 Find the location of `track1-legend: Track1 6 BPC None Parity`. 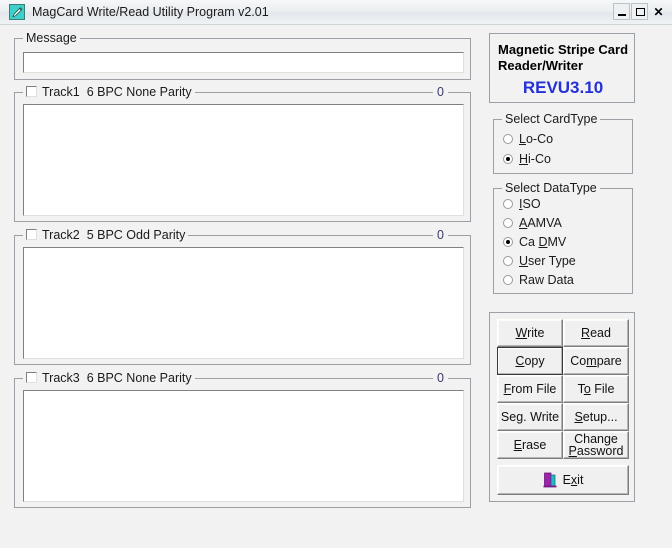

track1-legend: Track1 6 BPC None Parity is located at coordinates (109, 92).